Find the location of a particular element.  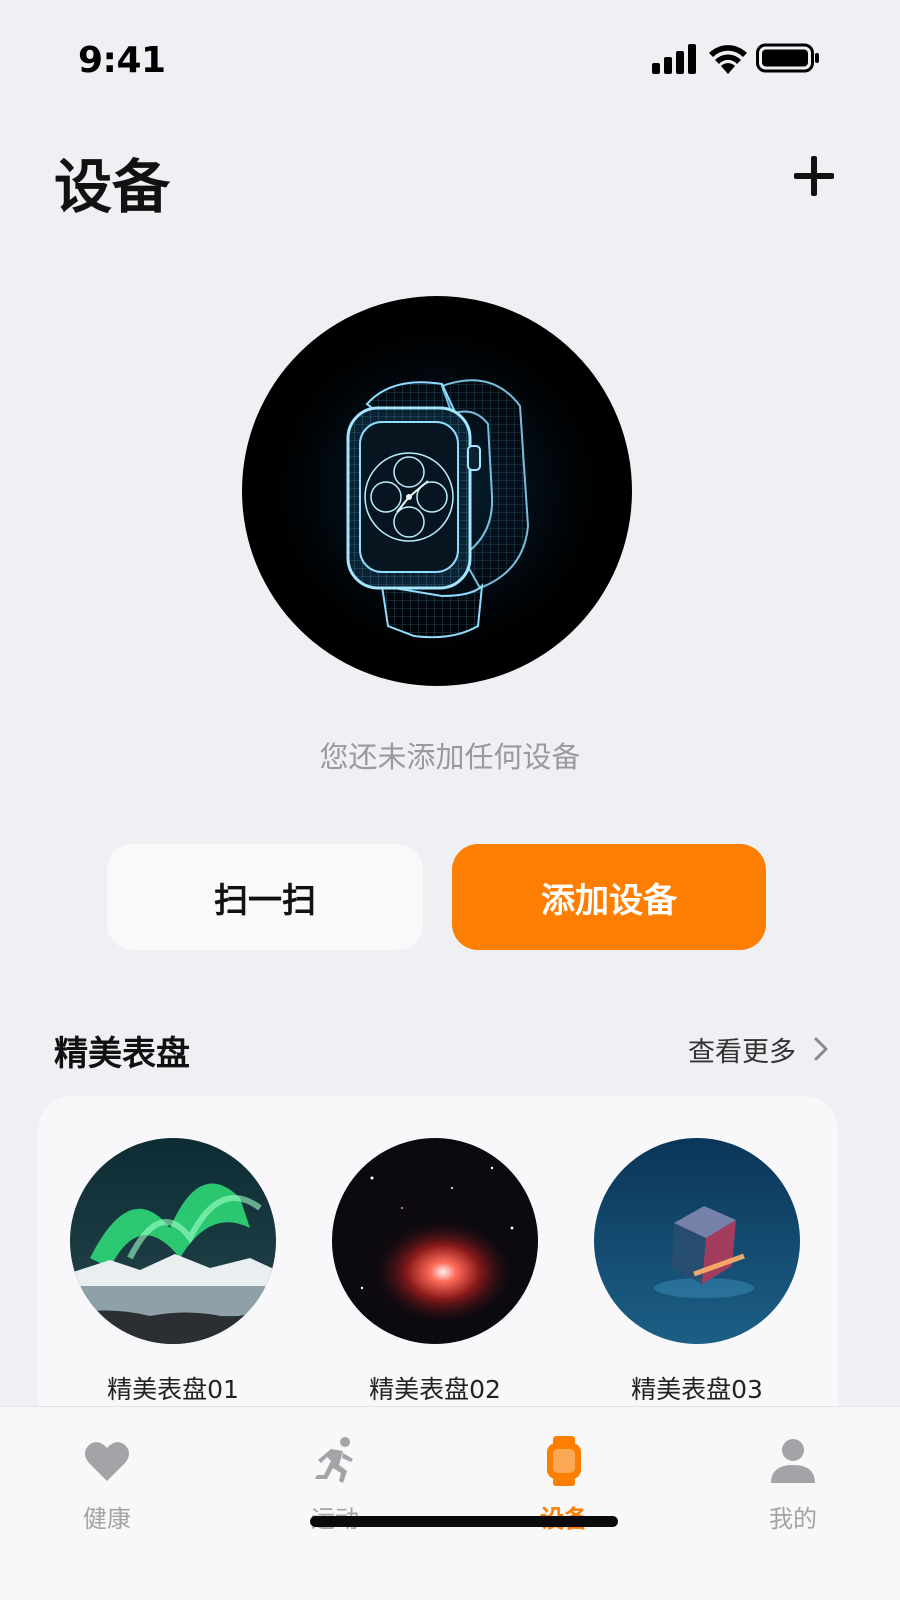

see-more-link: 查看更多 is located at coordinates (759, 1049).